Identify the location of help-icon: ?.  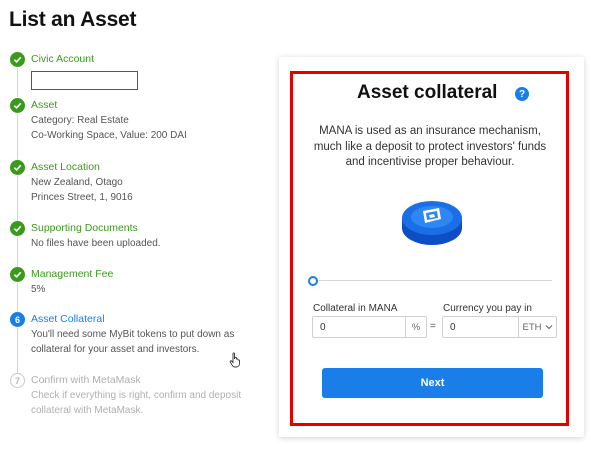
(522, 94).